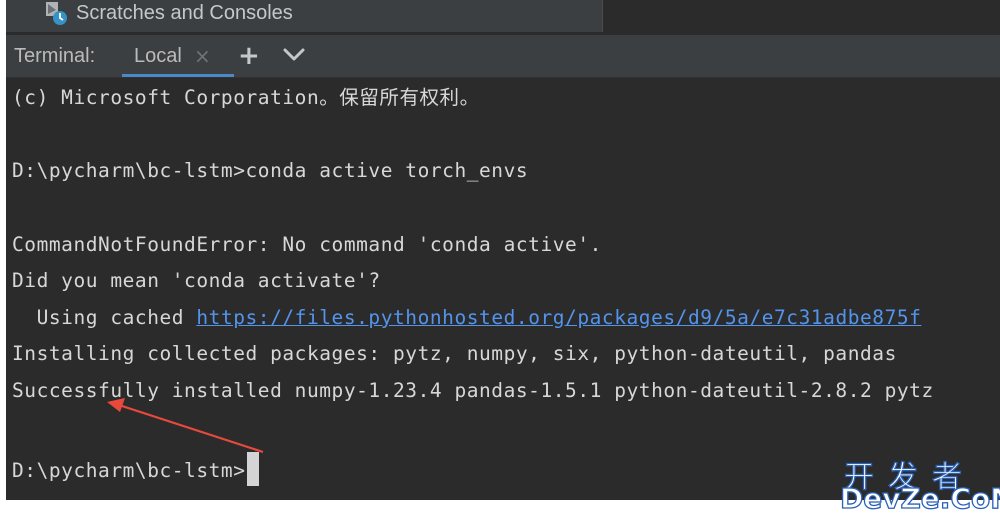  What do you see at coordinates (252, 469) in the screenshot?
I see `text-cursor` at bounding box center [252, 469].